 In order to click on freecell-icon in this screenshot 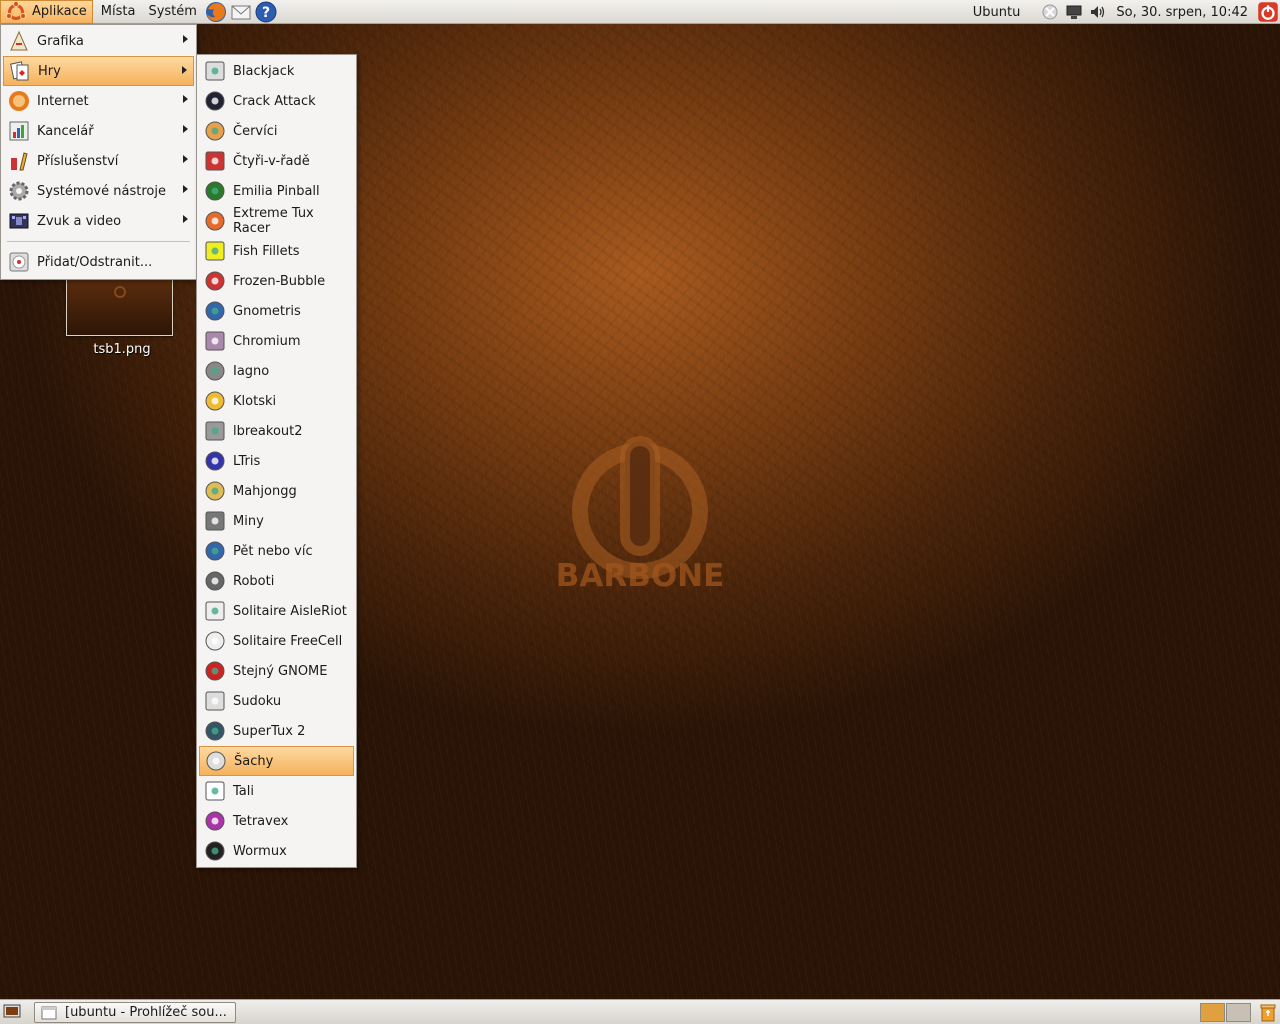, I will do `click(215, 641)`.